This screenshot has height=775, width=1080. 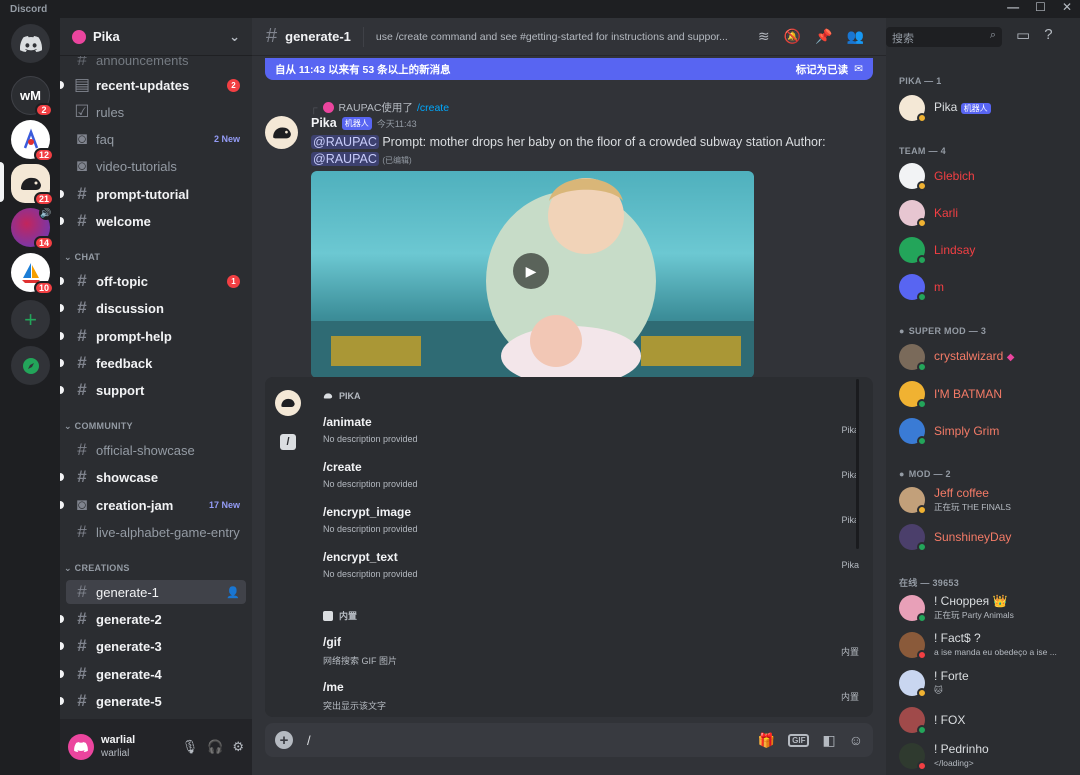 I want to click on new-messages-bar: 自从 11:43 以来有 53 条以上的新消息 标记为已读 ✉, so click(x=569, y=69).